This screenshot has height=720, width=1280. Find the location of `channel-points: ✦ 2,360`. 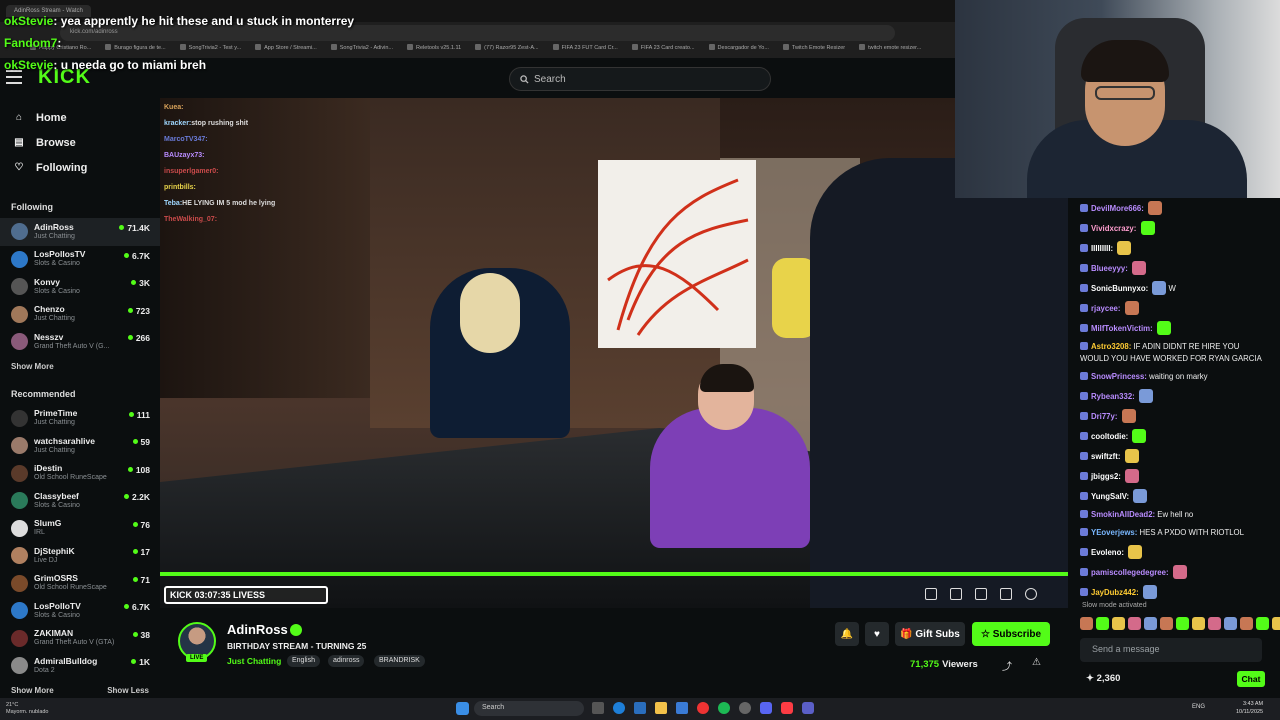

channel-points: ✦ 2,360 is located at coordinates (1103, 678).